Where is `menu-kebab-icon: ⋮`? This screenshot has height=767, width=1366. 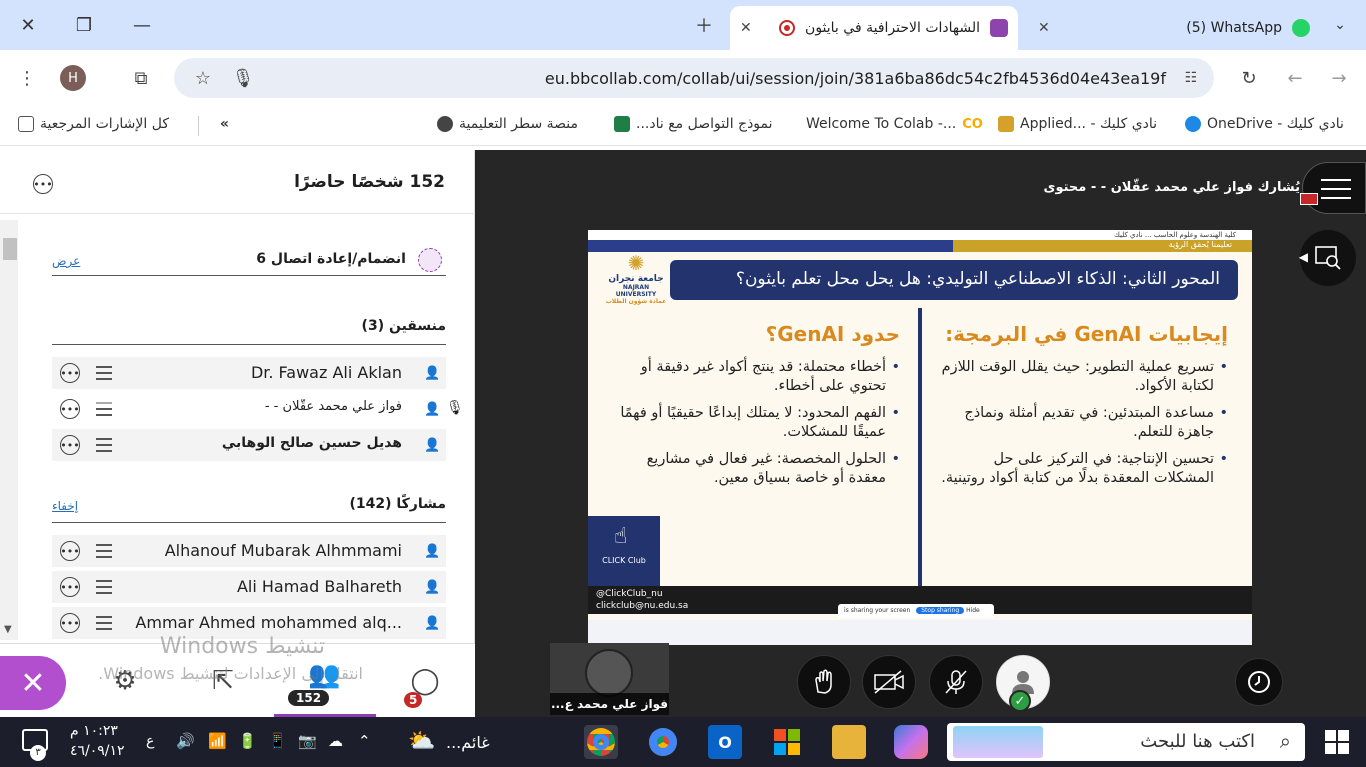
menu-kebab-icon: ⋮ is located at coordinates (27, 78).